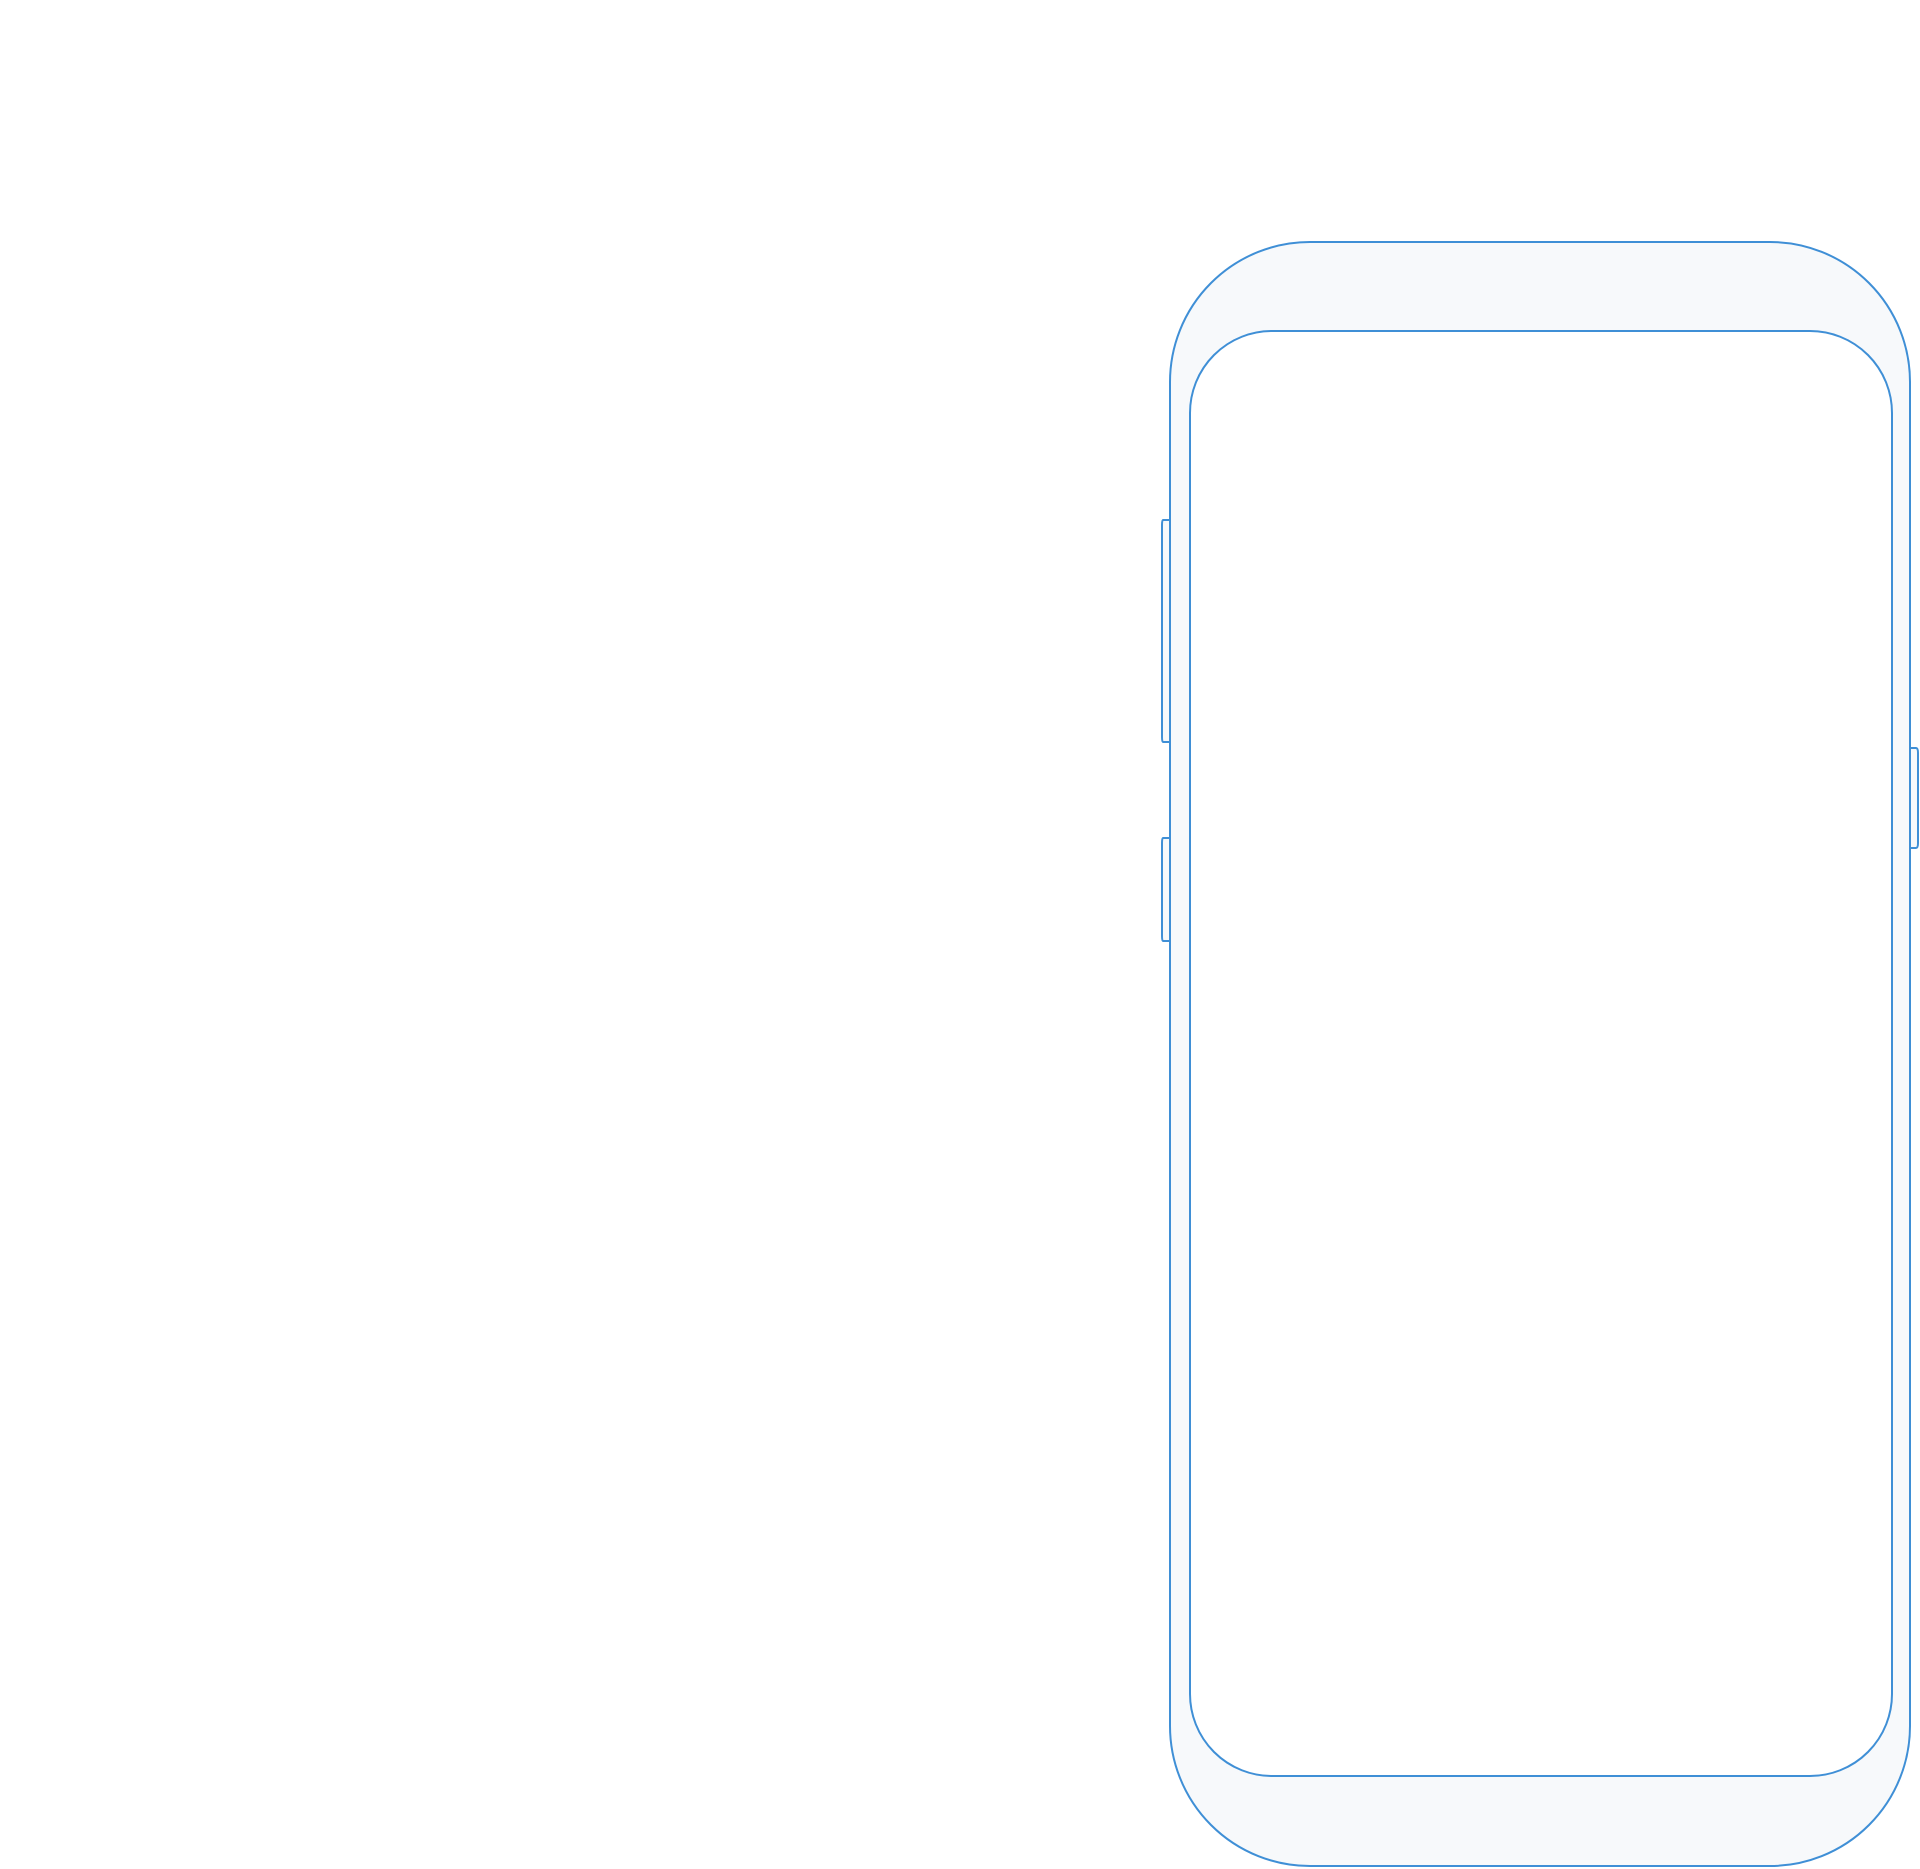  What do you see at coordinates (1165, 889) in the screenshot?
I see `left-side-button-volume` at bounding box center [1165, 889].